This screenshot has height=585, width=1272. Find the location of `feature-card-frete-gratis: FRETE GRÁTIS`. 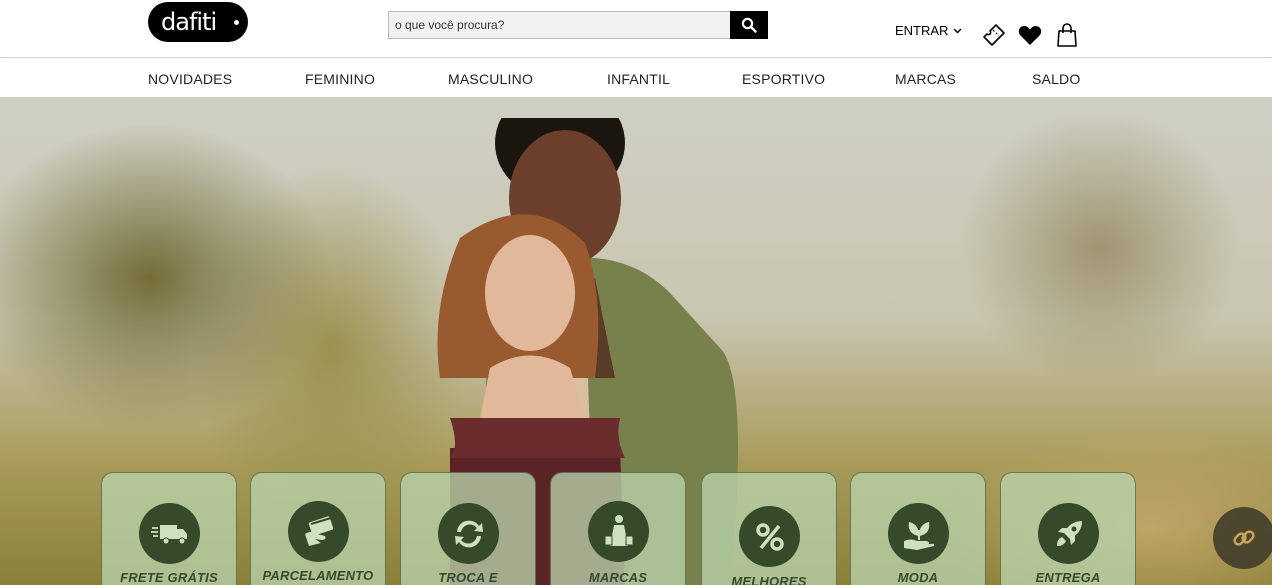

feature-card-frete-gratis: FRETE GRÁTIS is located at coordinates (169, 528).